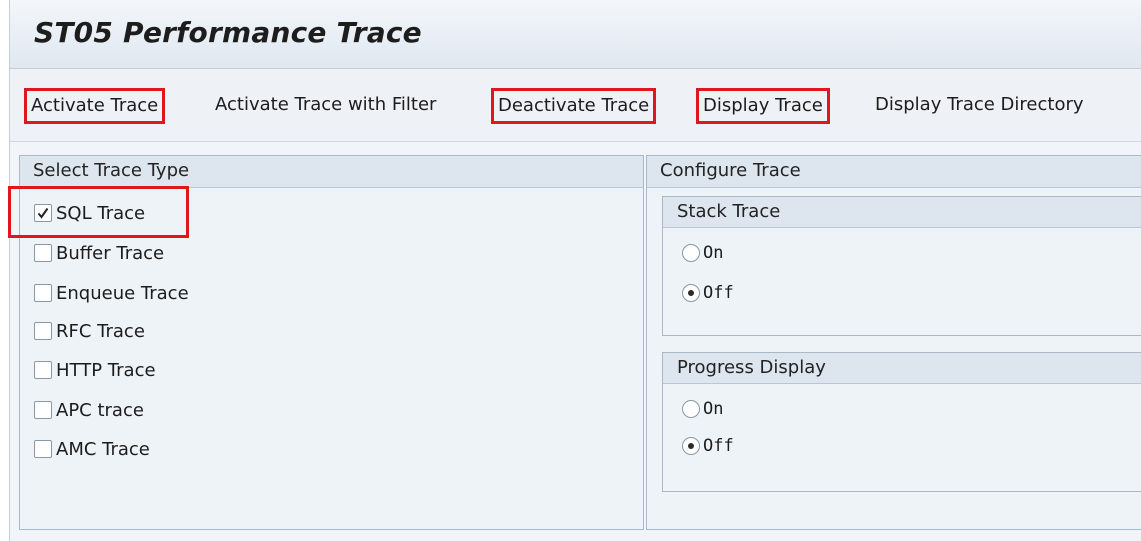 The height and width of the screenshot is (541, 1141). I want to click on apc-trace-checkbox-row: APC trace, so click(89, 410).